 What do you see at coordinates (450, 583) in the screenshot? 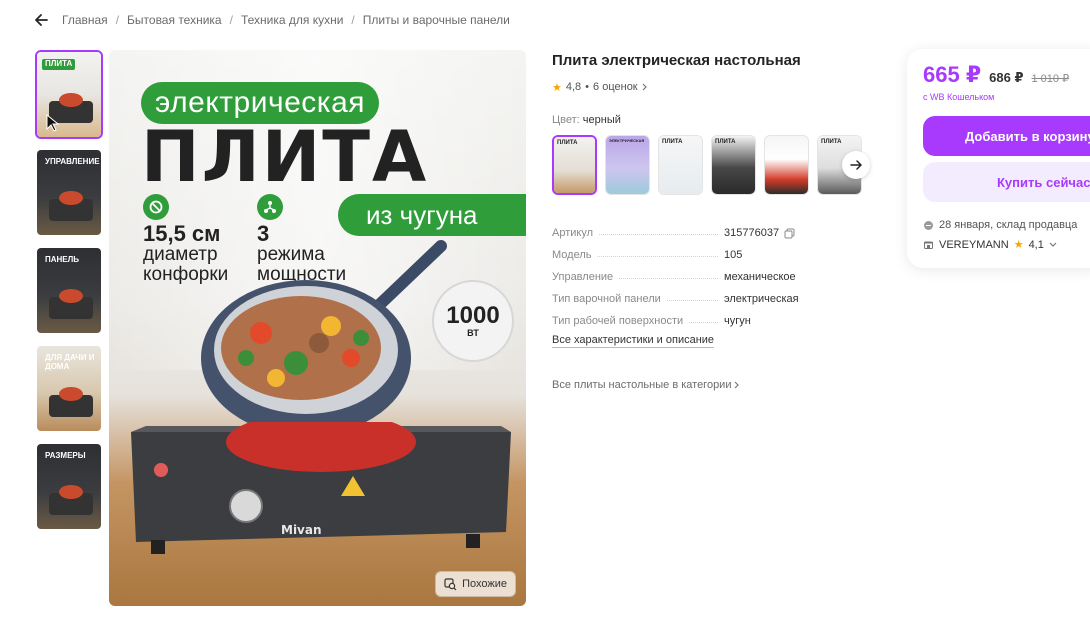
I see `similar-search-icon` at bounding box center [450, 583].